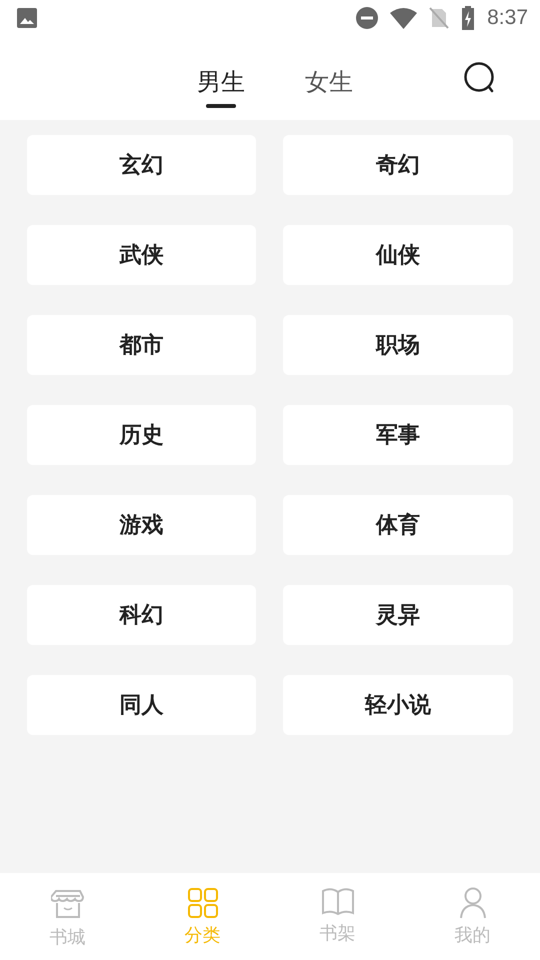 The width and height of the screenshot is (540, 960). What do you see at coordinates (141, 615) in the screenshot?
I see `category-button: 科幻` at bounding box center [141, 615].